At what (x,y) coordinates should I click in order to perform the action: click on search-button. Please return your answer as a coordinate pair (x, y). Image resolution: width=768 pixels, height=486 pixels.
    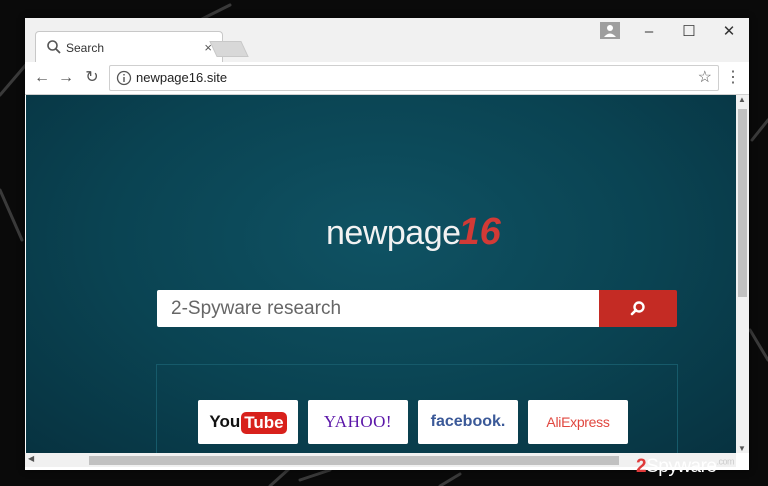
    Looking at the image, I should click on (638, 308).